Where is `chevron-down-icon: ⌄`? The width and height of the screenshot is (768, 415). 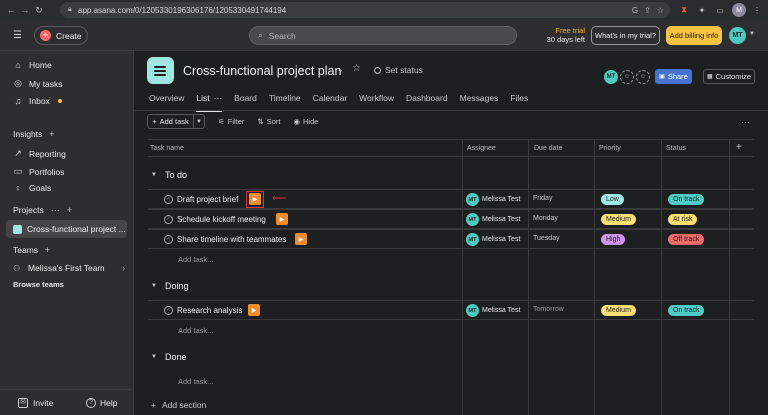
chevron-down-icon: ⌄ is located at coordinates (340, 69).